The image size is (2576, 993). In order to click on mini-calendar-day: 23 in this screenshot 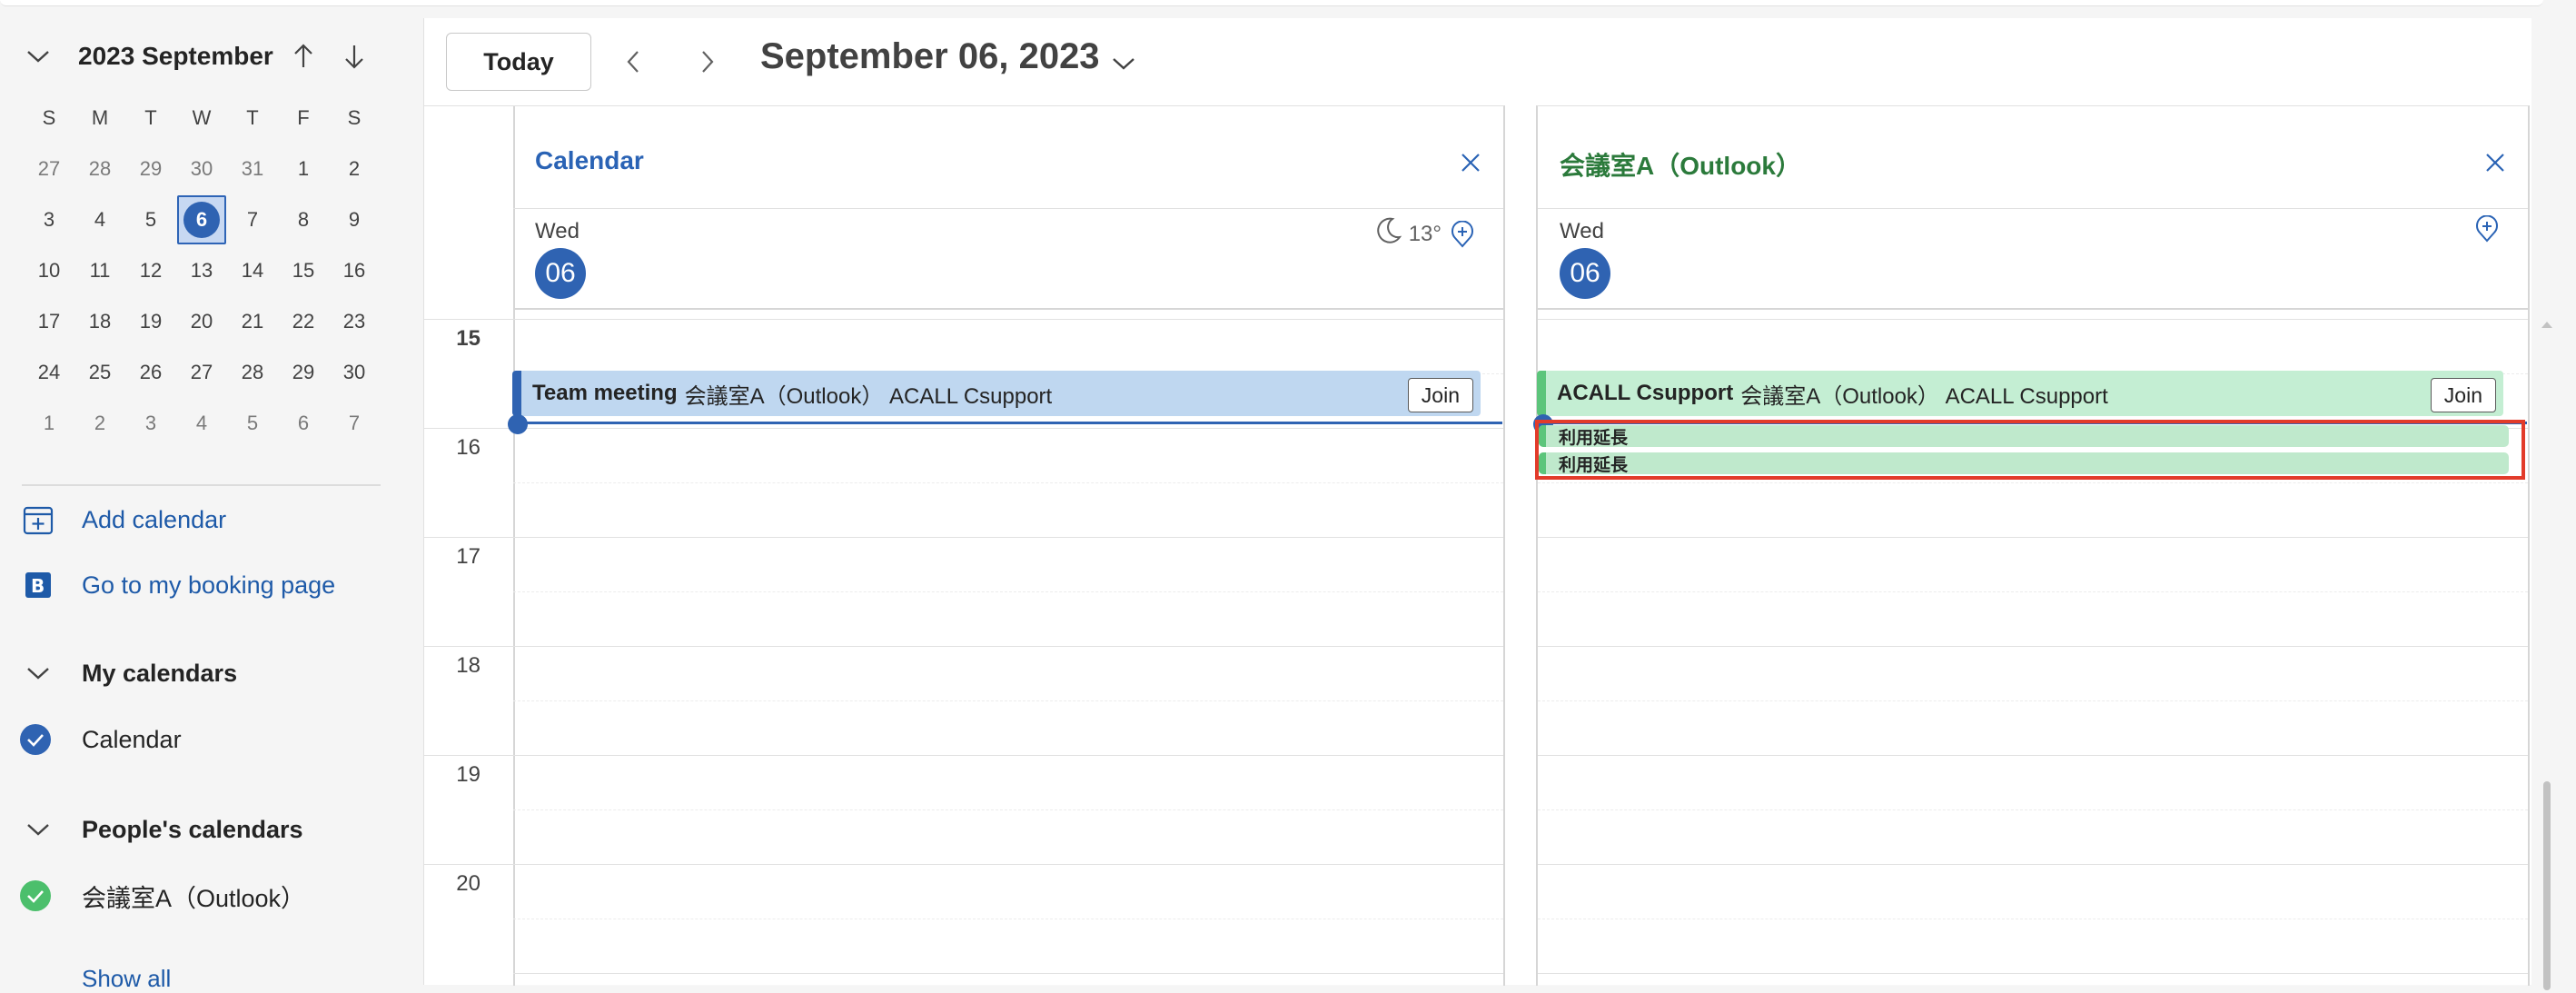, I will do `click(354, 321)`.